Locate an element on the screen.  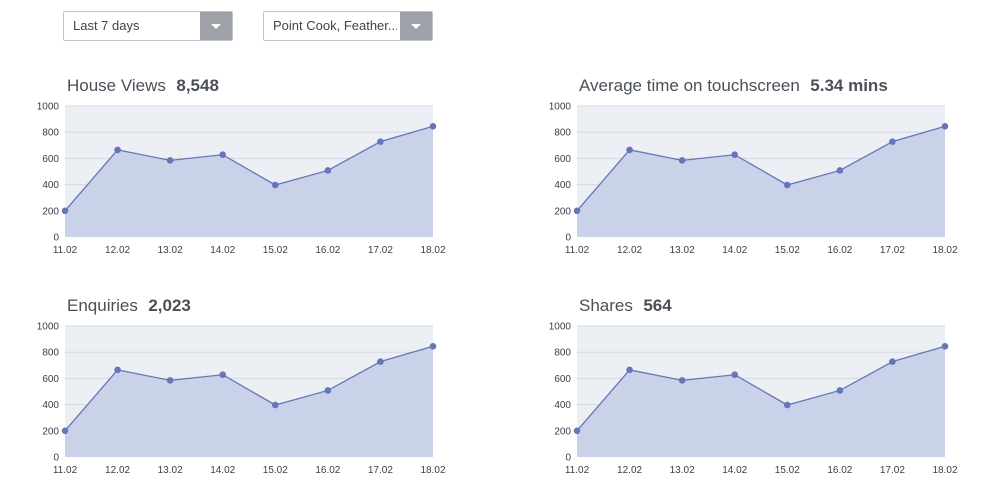
chart-header: House Views 8,548 is located at coordinates (143, 86).